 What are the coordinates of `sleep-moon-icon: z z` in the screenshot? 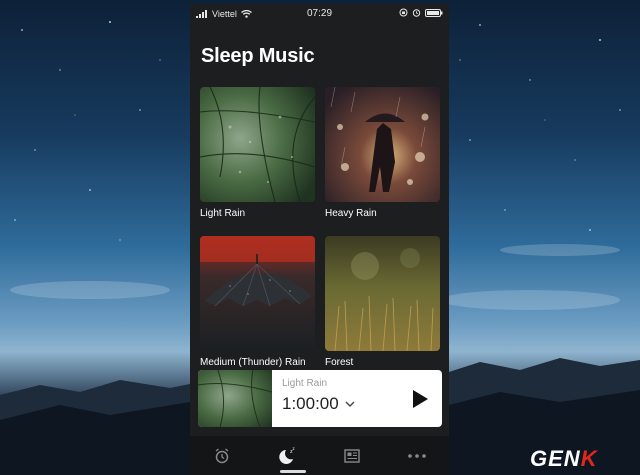 It's located at (287, 455).